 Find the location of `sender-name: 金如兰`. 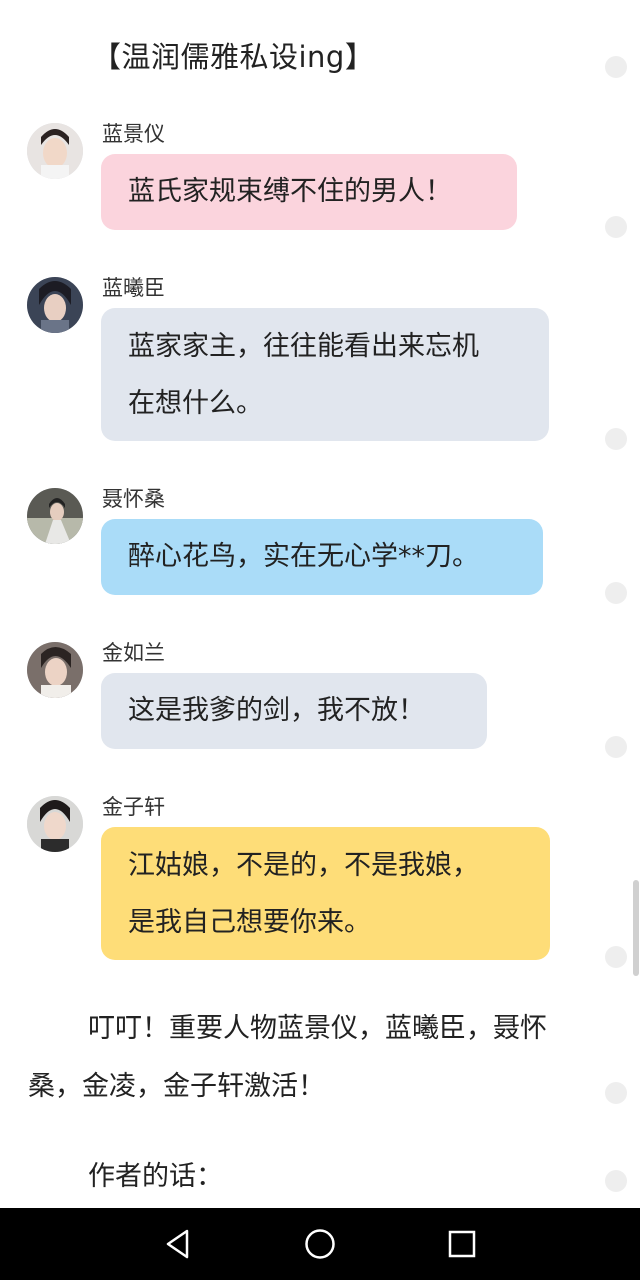

sender-name: 金如兰 is located at coordinates (133, 653).